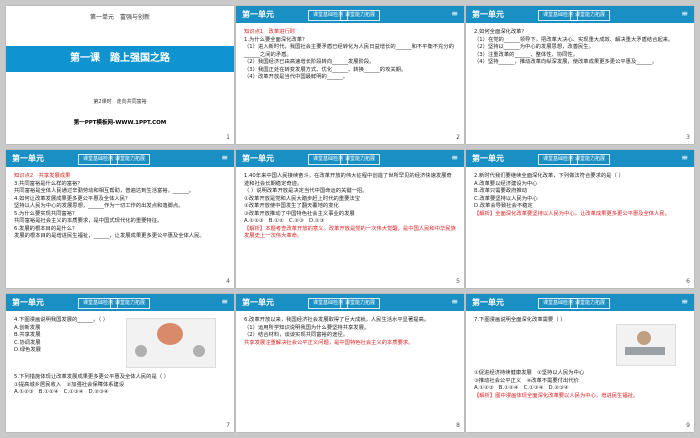 Image resolution: width=700 pixels, height=438 pixels. What do you see at coordinates (72, 198) in the screenshot?
I see `question: 4.如何让改革发展成果更多更公平惠及全体人民？` at bounding box center [72, 198].